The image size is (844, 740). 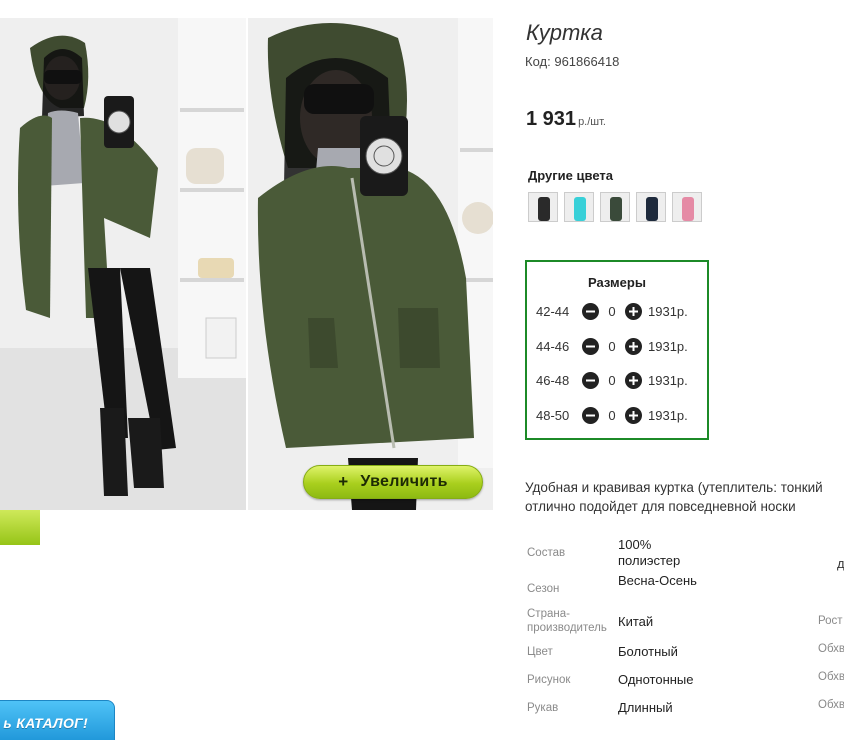 I want to click on gallery-tab, so click(x=20, y=527).